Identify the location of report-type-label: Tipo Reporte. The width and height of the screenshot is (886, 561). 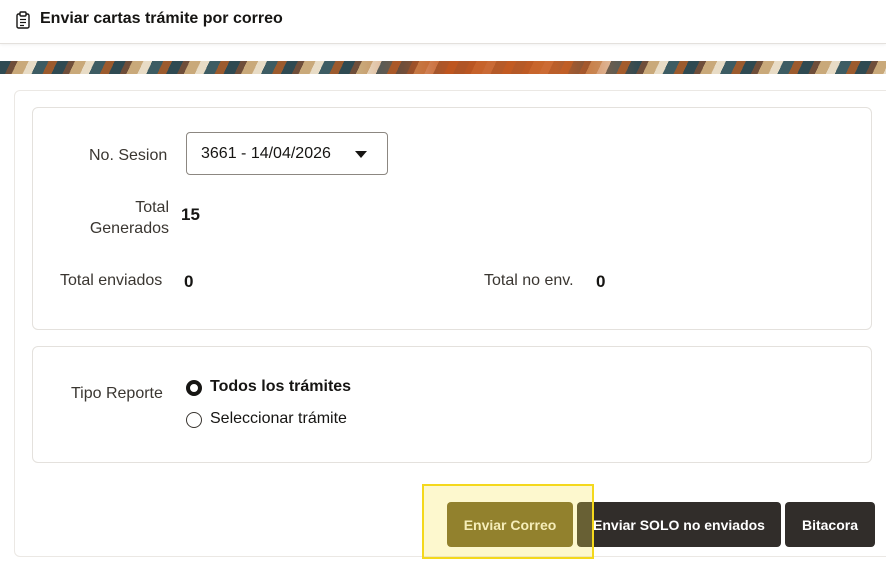
(117, 393).